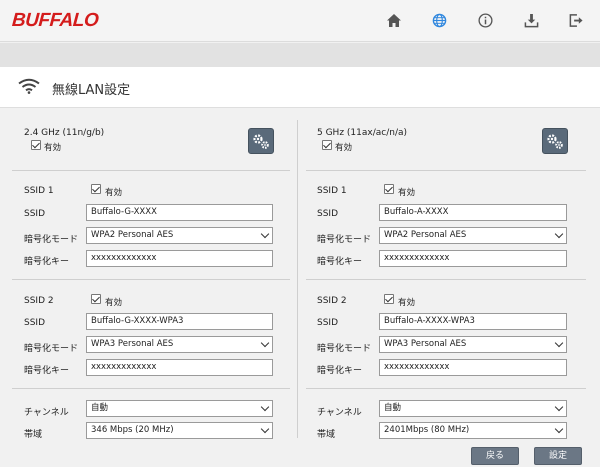 Image resolution: width=600 pixels, height=467 pixels. What do you see at coordinates (300, 21) in the screenshot?
I see `top-bar: BUFFALO` at bounding box center [300, 21].